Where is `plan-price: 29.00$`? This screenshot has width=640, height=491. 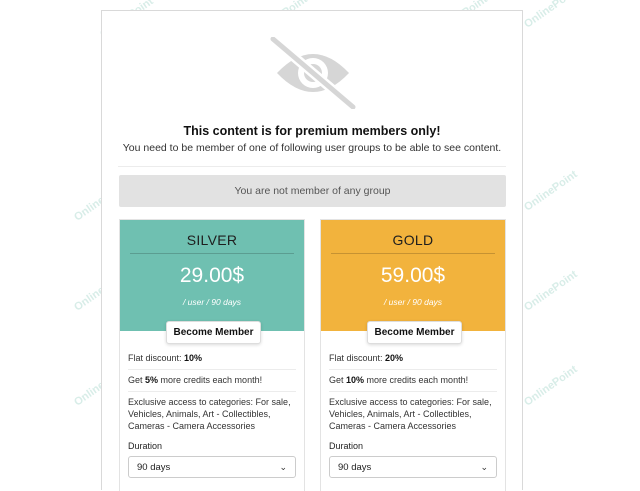 plan-price: 29.00$ is located at coordinates (212, 275).